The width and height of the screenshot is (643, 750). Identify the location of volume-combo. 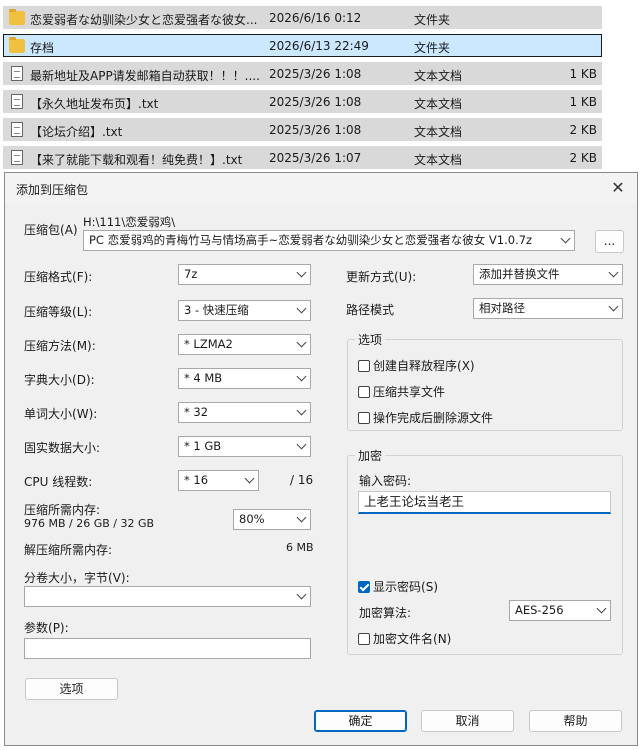
(167, 596).